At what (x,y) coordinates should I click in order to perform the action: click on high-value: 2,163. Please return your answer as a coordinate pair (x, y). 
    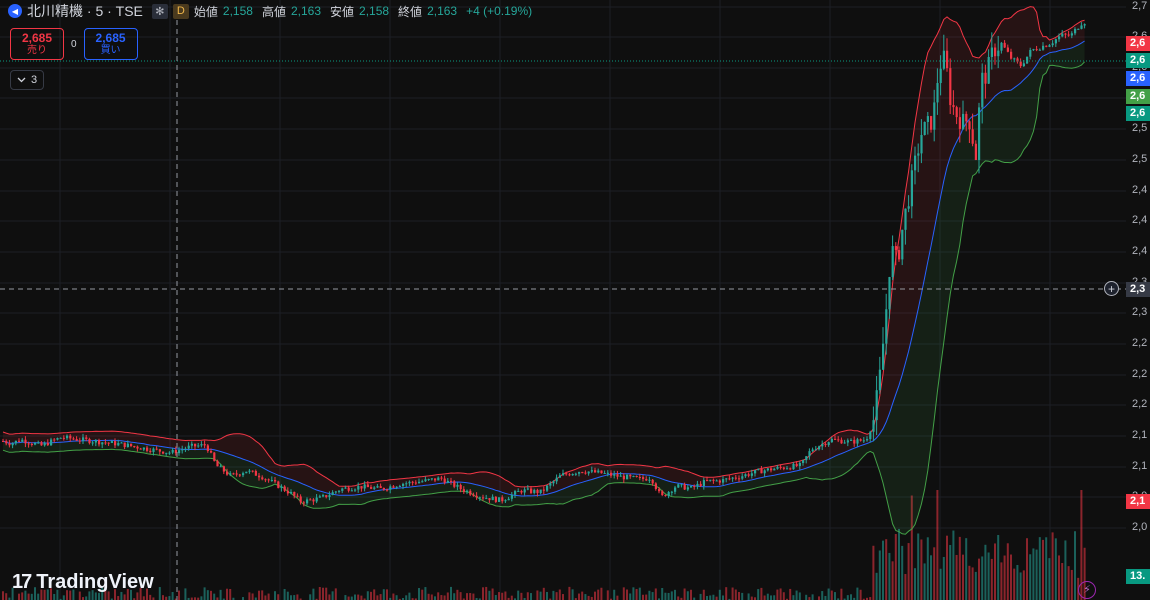
    Looking at the image, I should click on (305, 11).